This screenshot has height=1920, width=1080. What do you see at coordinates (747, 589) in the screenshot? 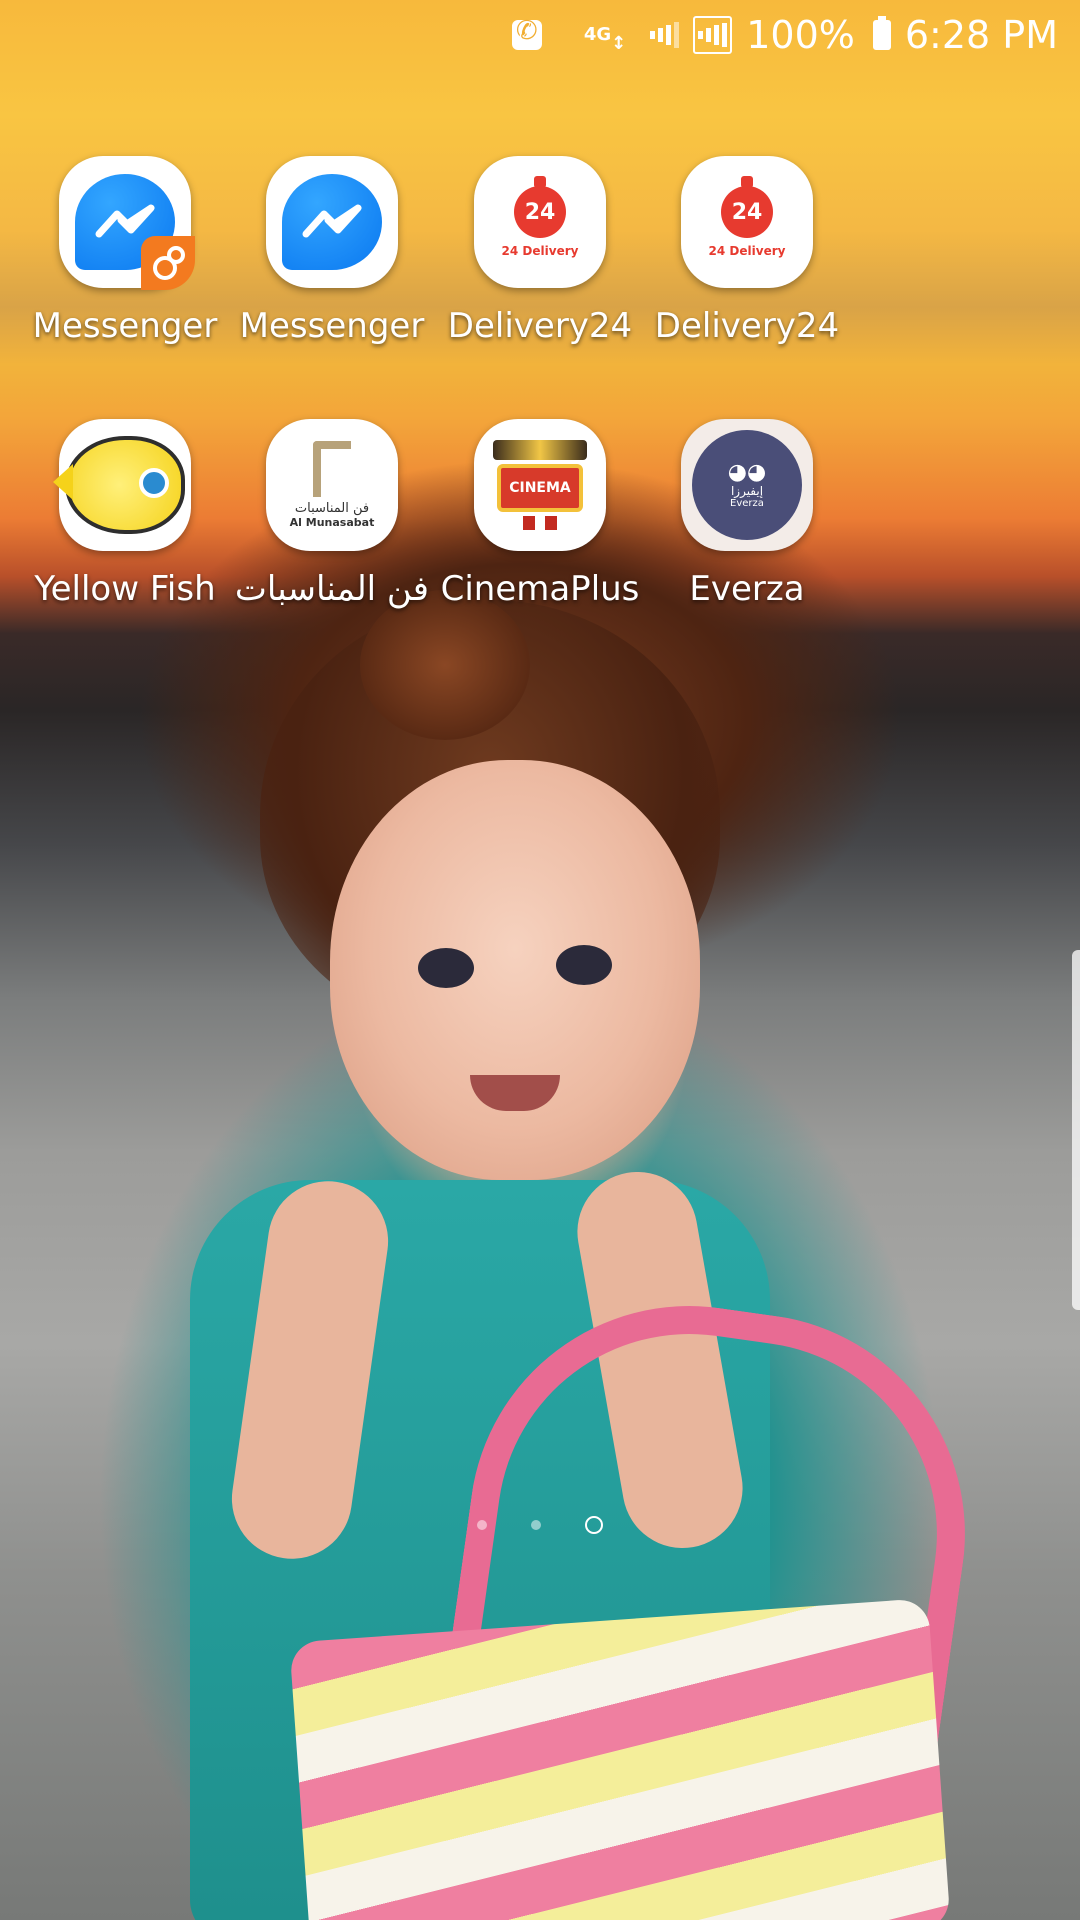
I see `app-label: Everza` at bounding box center [747, 589].